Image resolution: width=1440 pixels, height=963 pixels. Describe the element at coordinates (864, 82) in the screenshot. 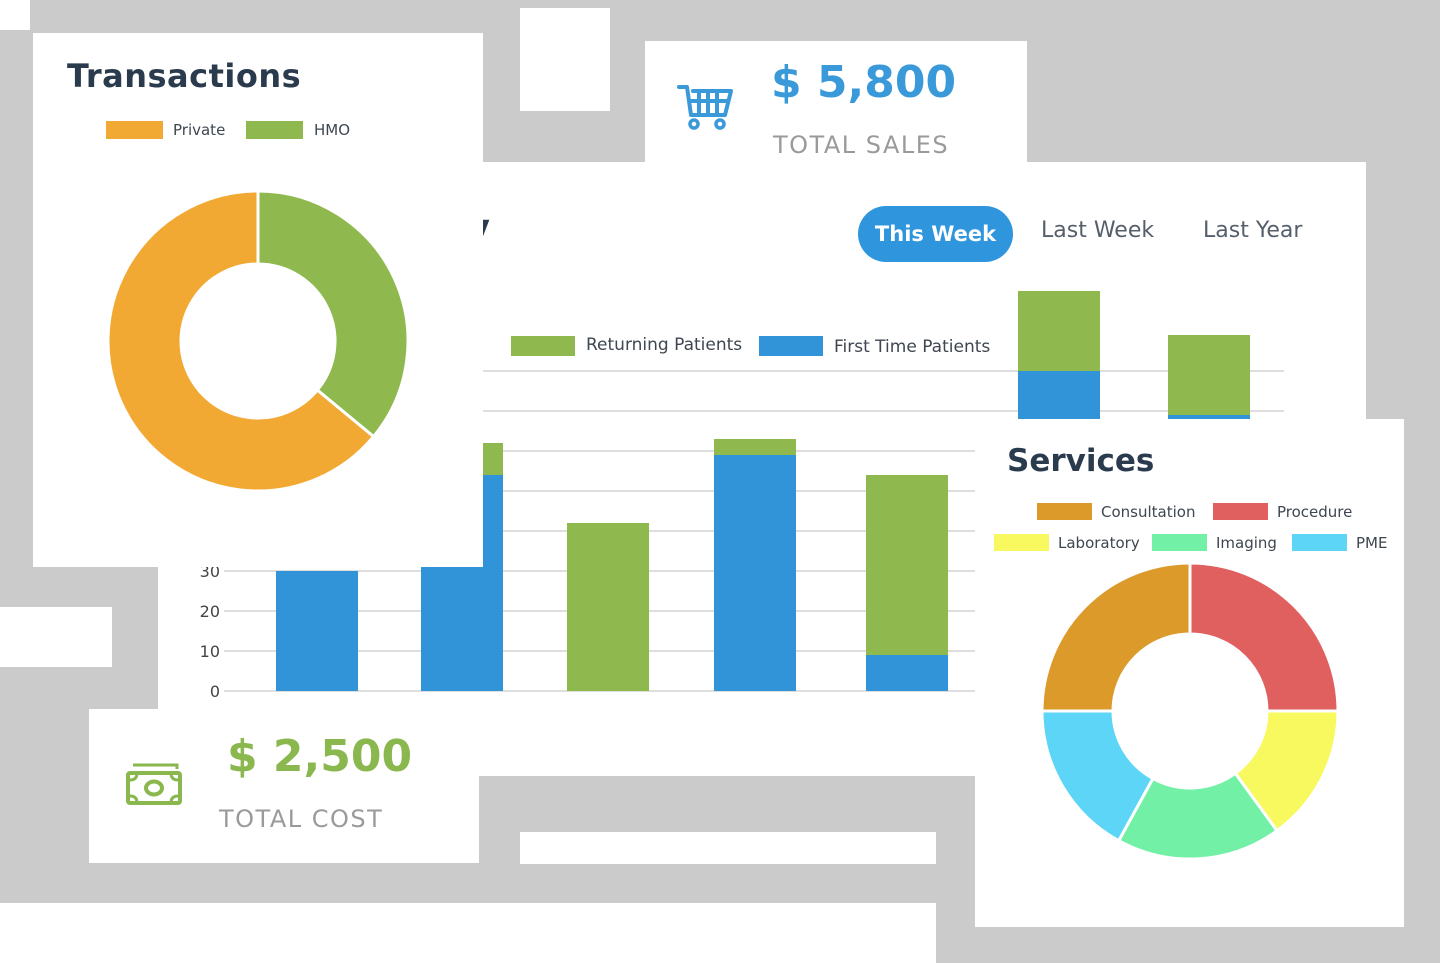

I see `total-sales-value: $ 5,800` at that location.